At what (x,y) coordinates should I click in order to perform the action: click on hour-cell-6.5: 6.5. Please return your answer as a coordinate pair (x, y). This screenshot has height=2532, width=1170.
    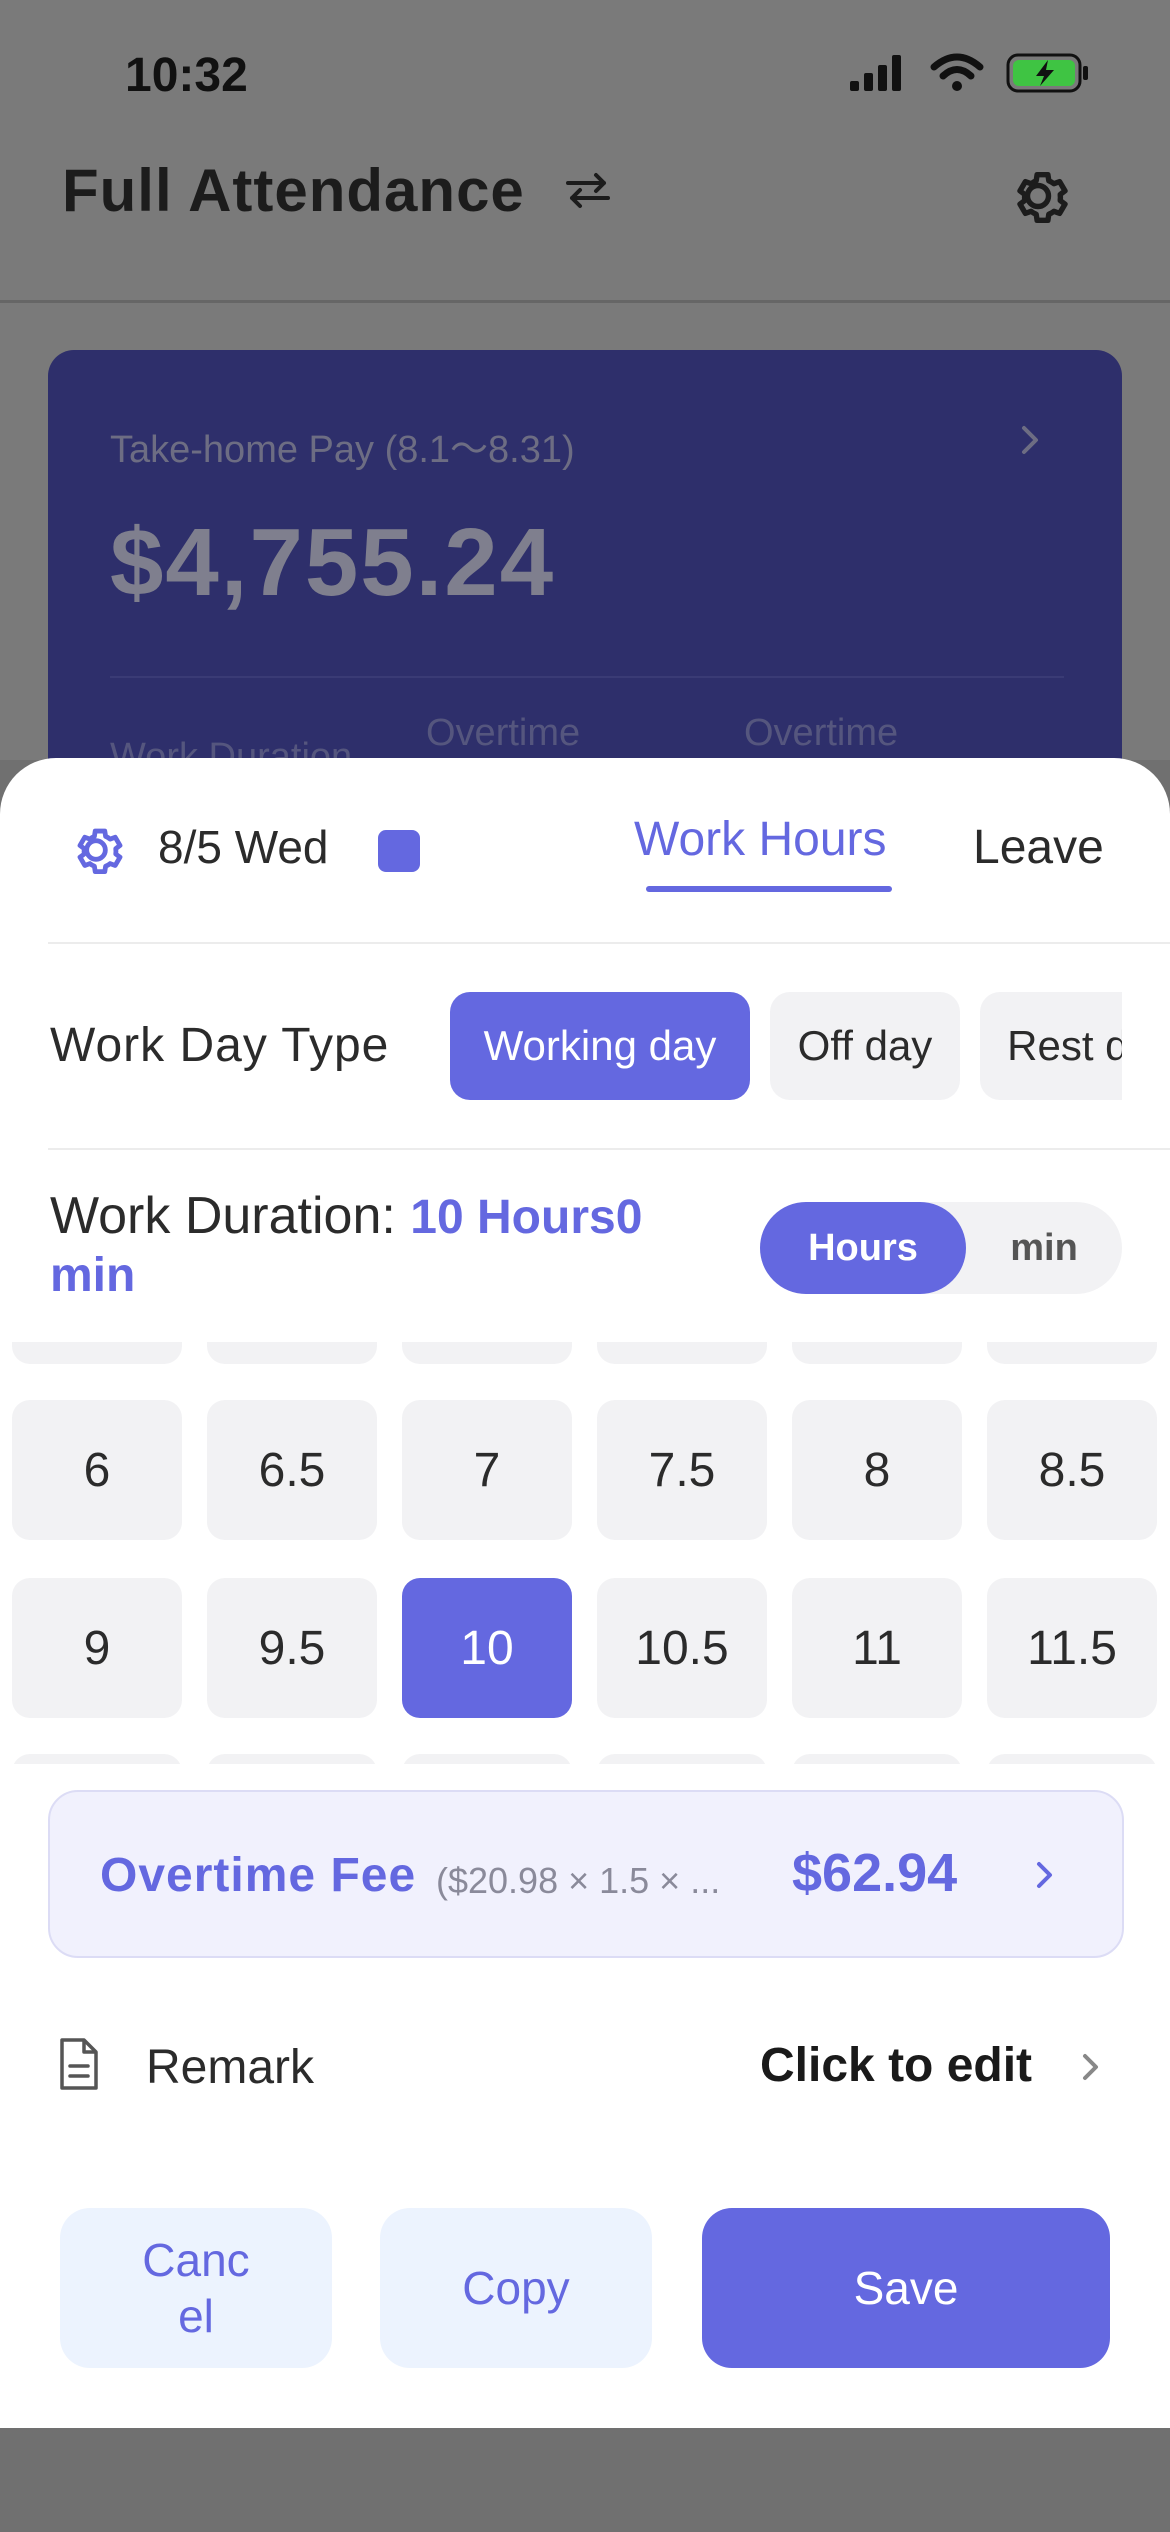
    Looking at the image, I should click on (292, 1470).